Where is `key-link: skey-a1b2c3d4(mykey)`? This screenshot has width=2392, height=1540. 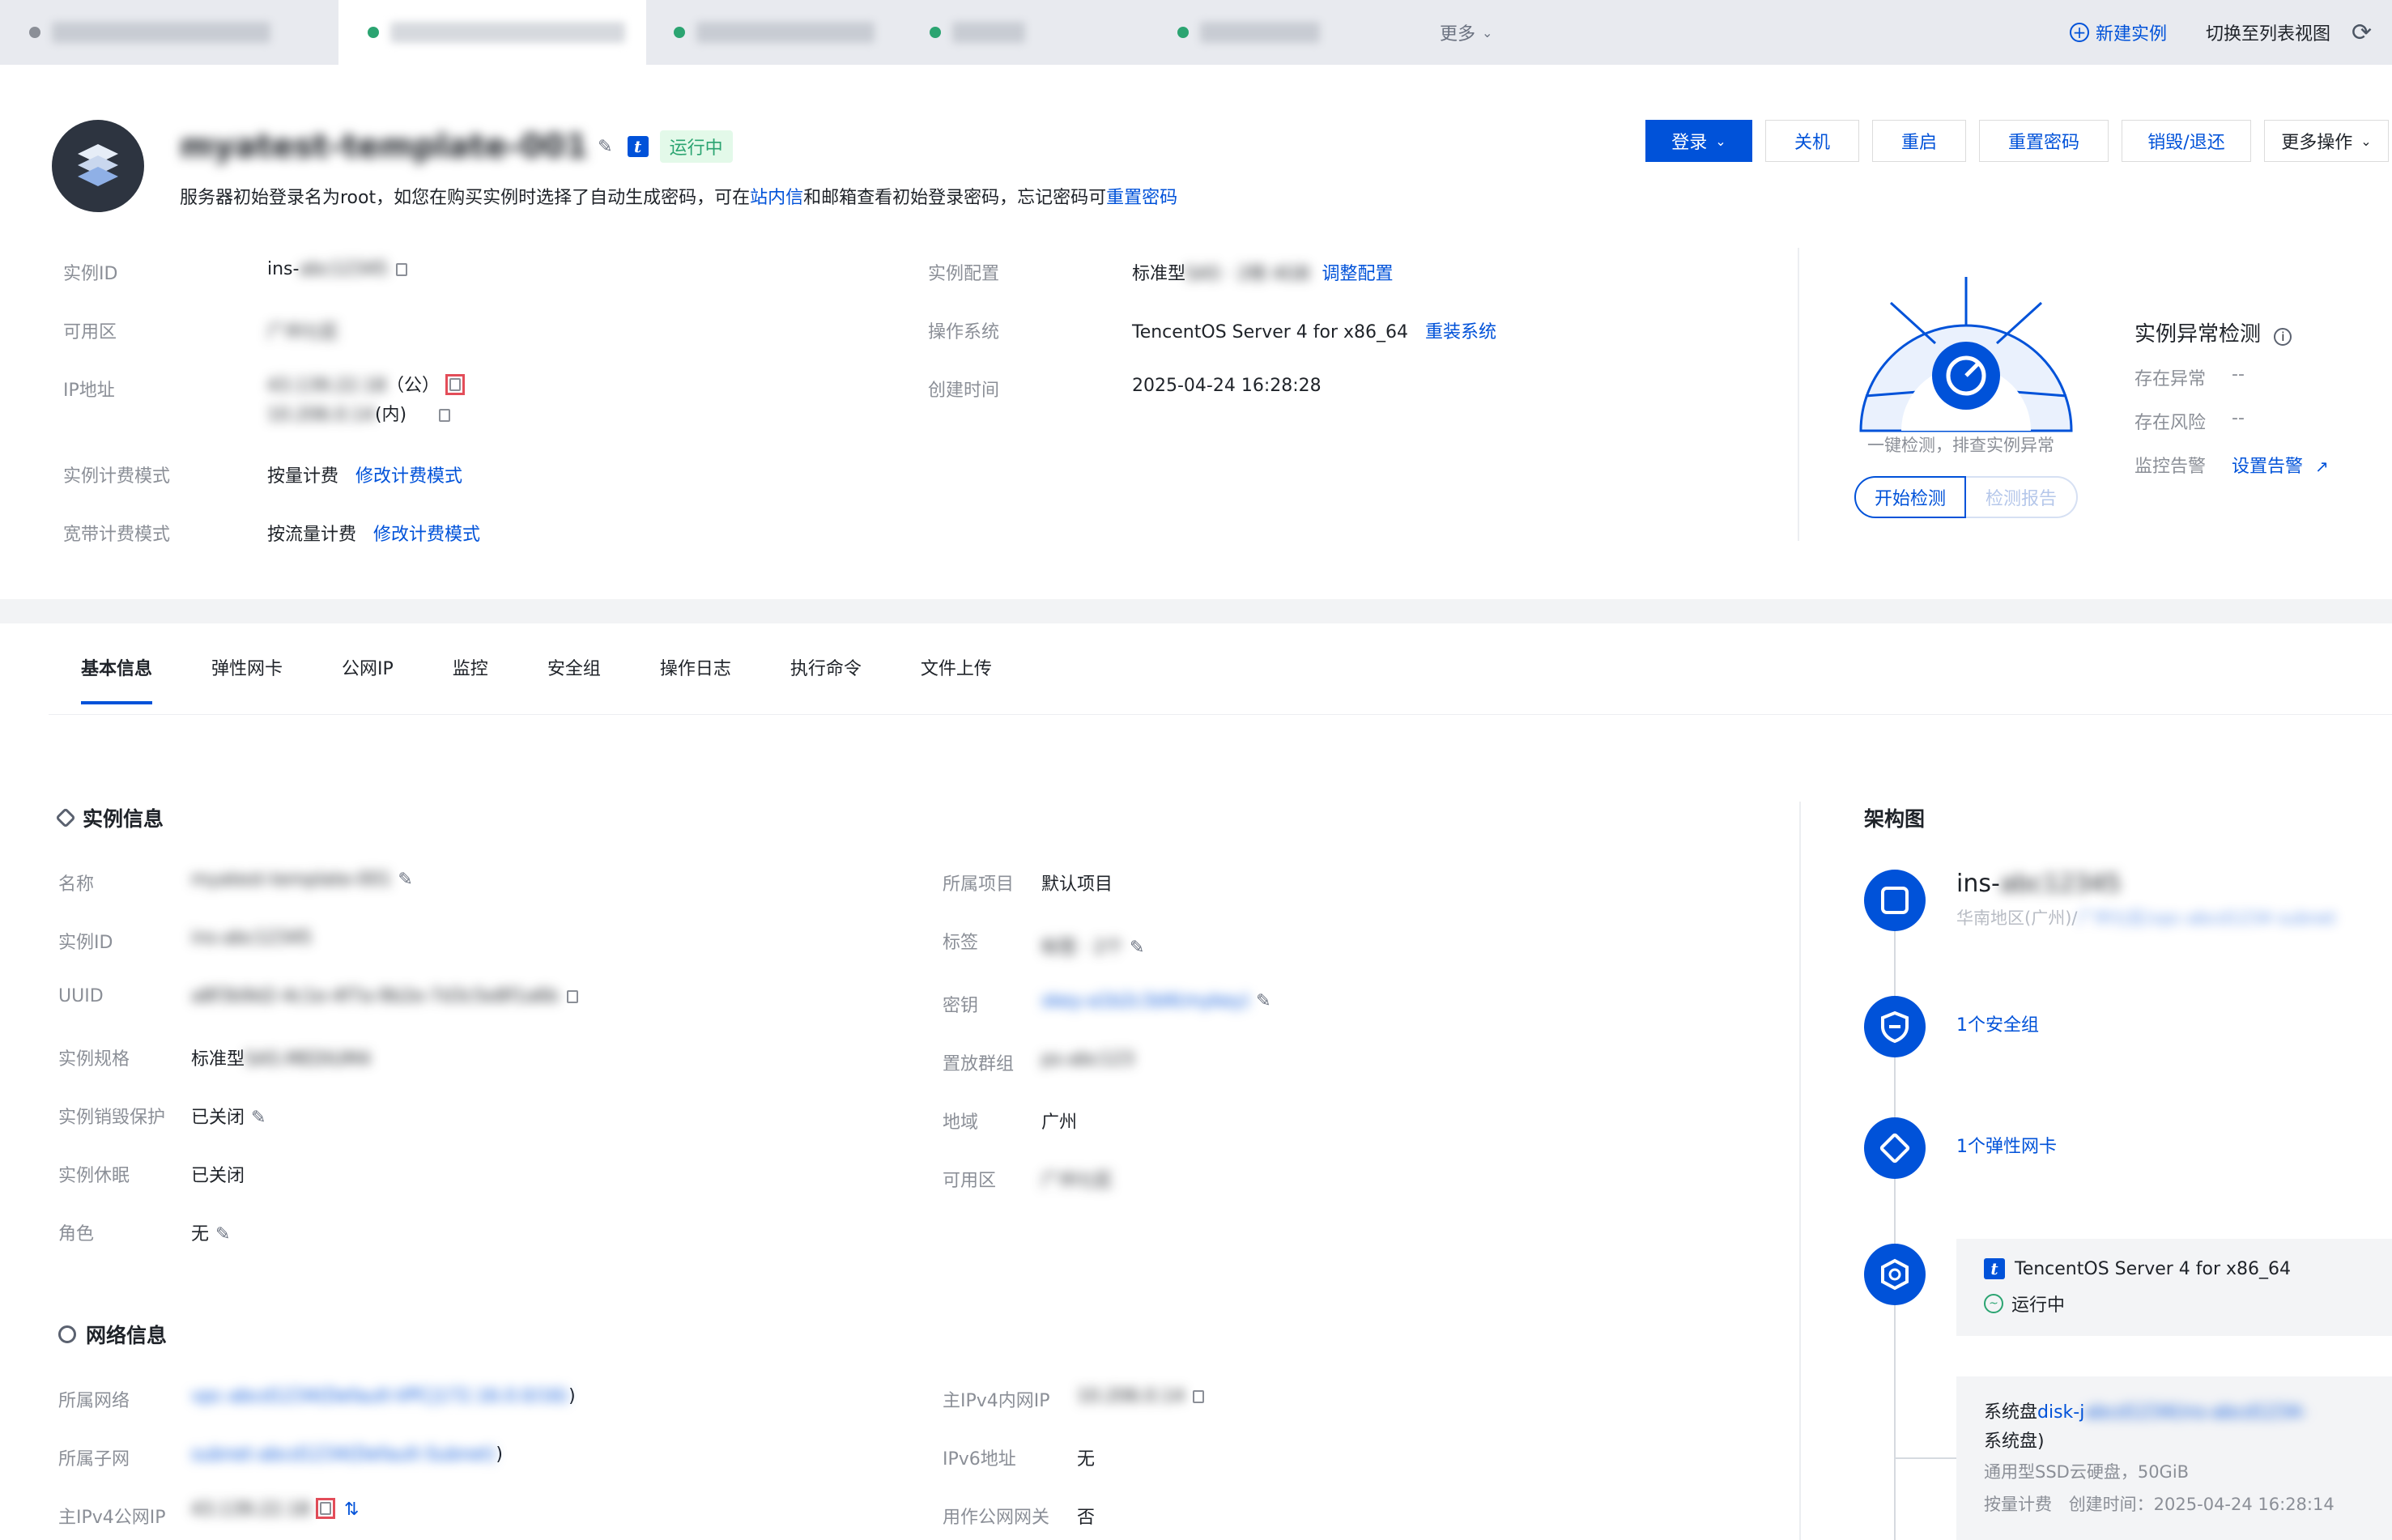 key-link: skey-a1b2c3d4(mykey) is located at coordinates (1145, 1001).